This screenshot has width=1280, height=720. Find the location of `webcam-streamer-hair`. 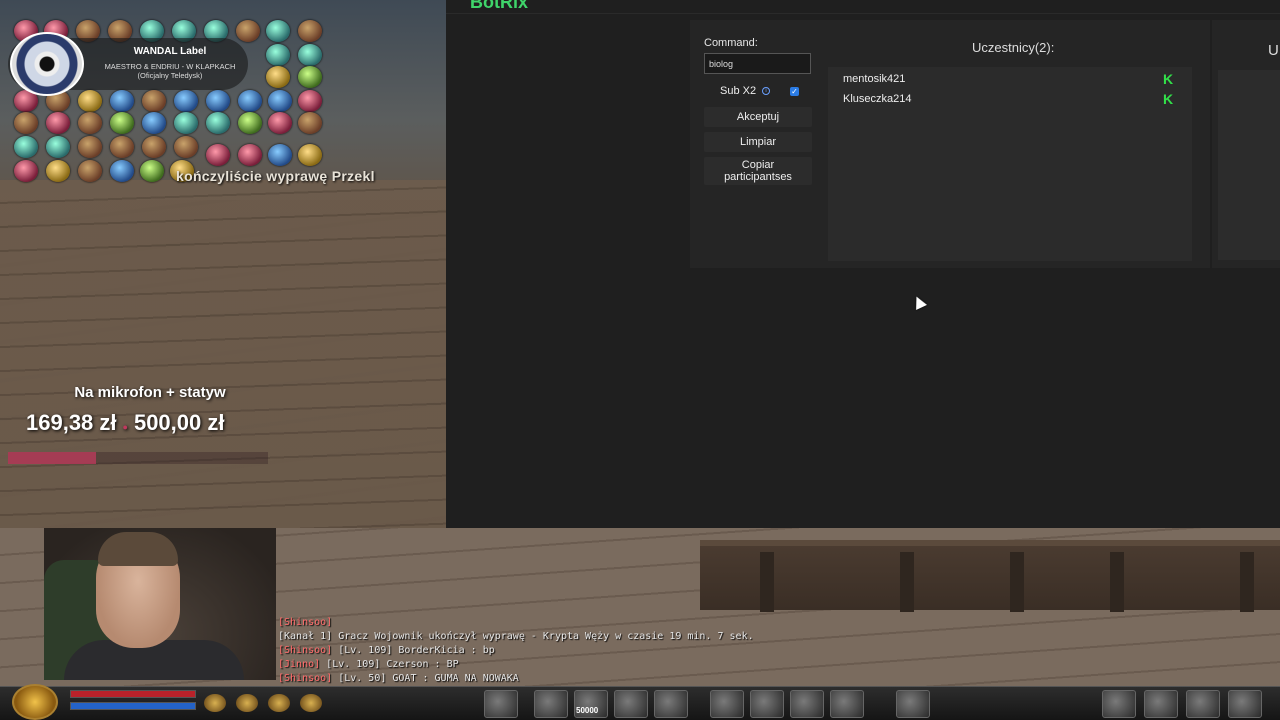

webcam-streamer-hair is located at coordinates (138, 549).